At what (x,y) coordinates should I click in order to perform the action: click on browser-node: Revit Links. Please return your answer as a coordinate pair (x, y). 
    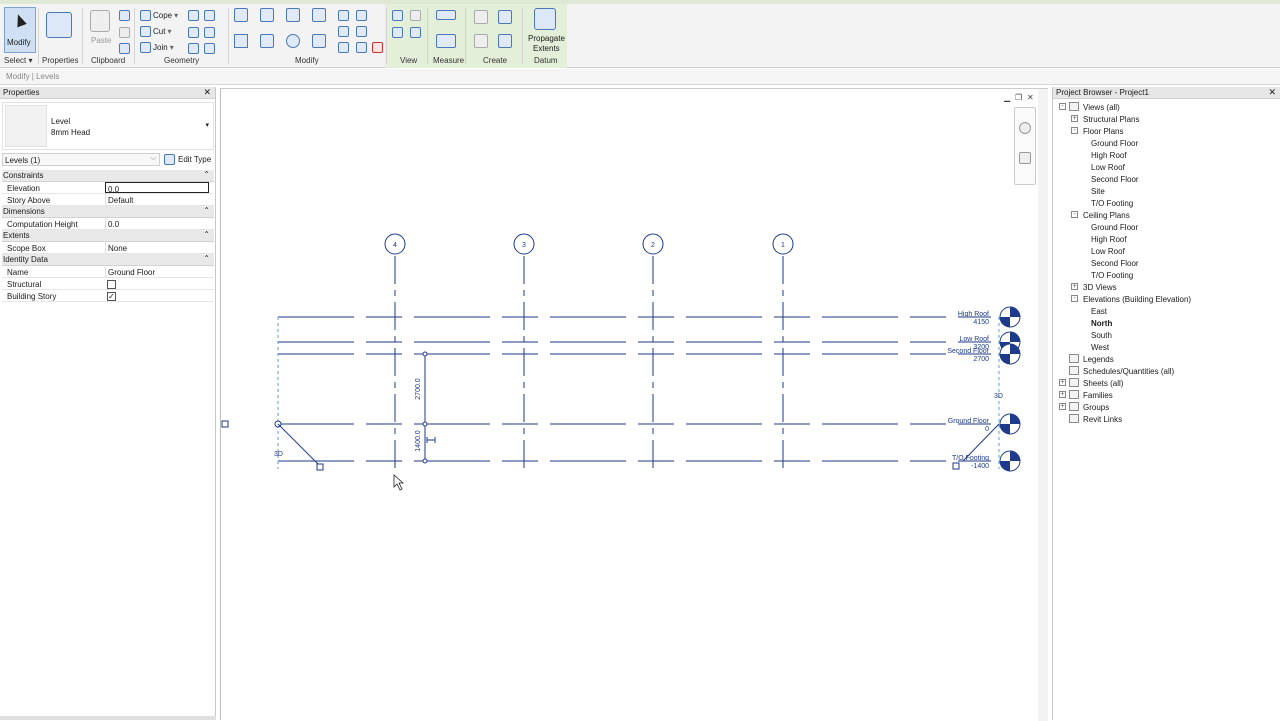
    Looking at the image, I should click on (1166, 419).